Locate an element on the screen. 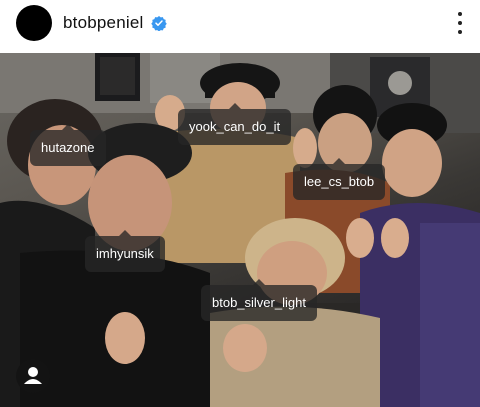 The height and width of the screenshot is (407, 480). user-tag-label: yook_can_do_it is located at coordinates (235, 126).